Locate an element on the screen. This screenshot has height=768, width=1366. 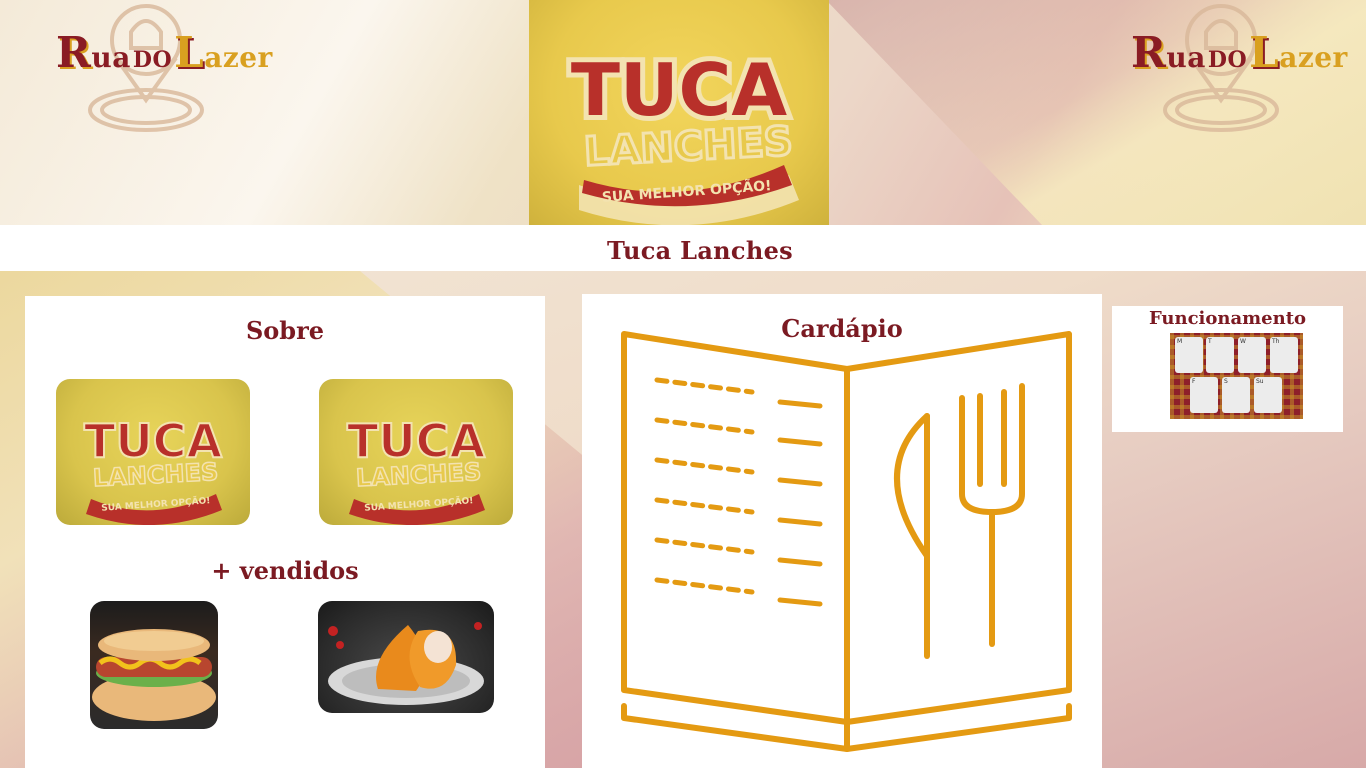
coxinha-icon is located at coordinates (406, 663).